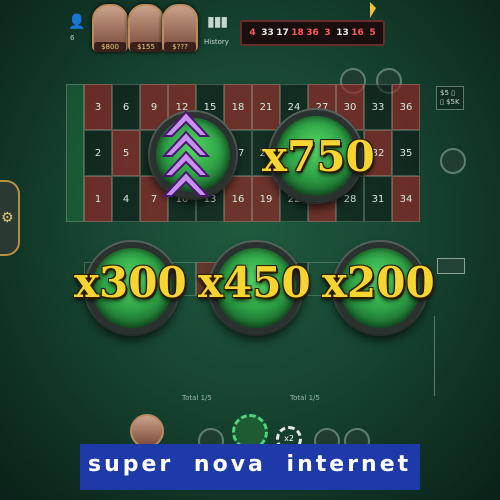  I want to click on bet-label-1: Total 1/5, so click(197, 398).